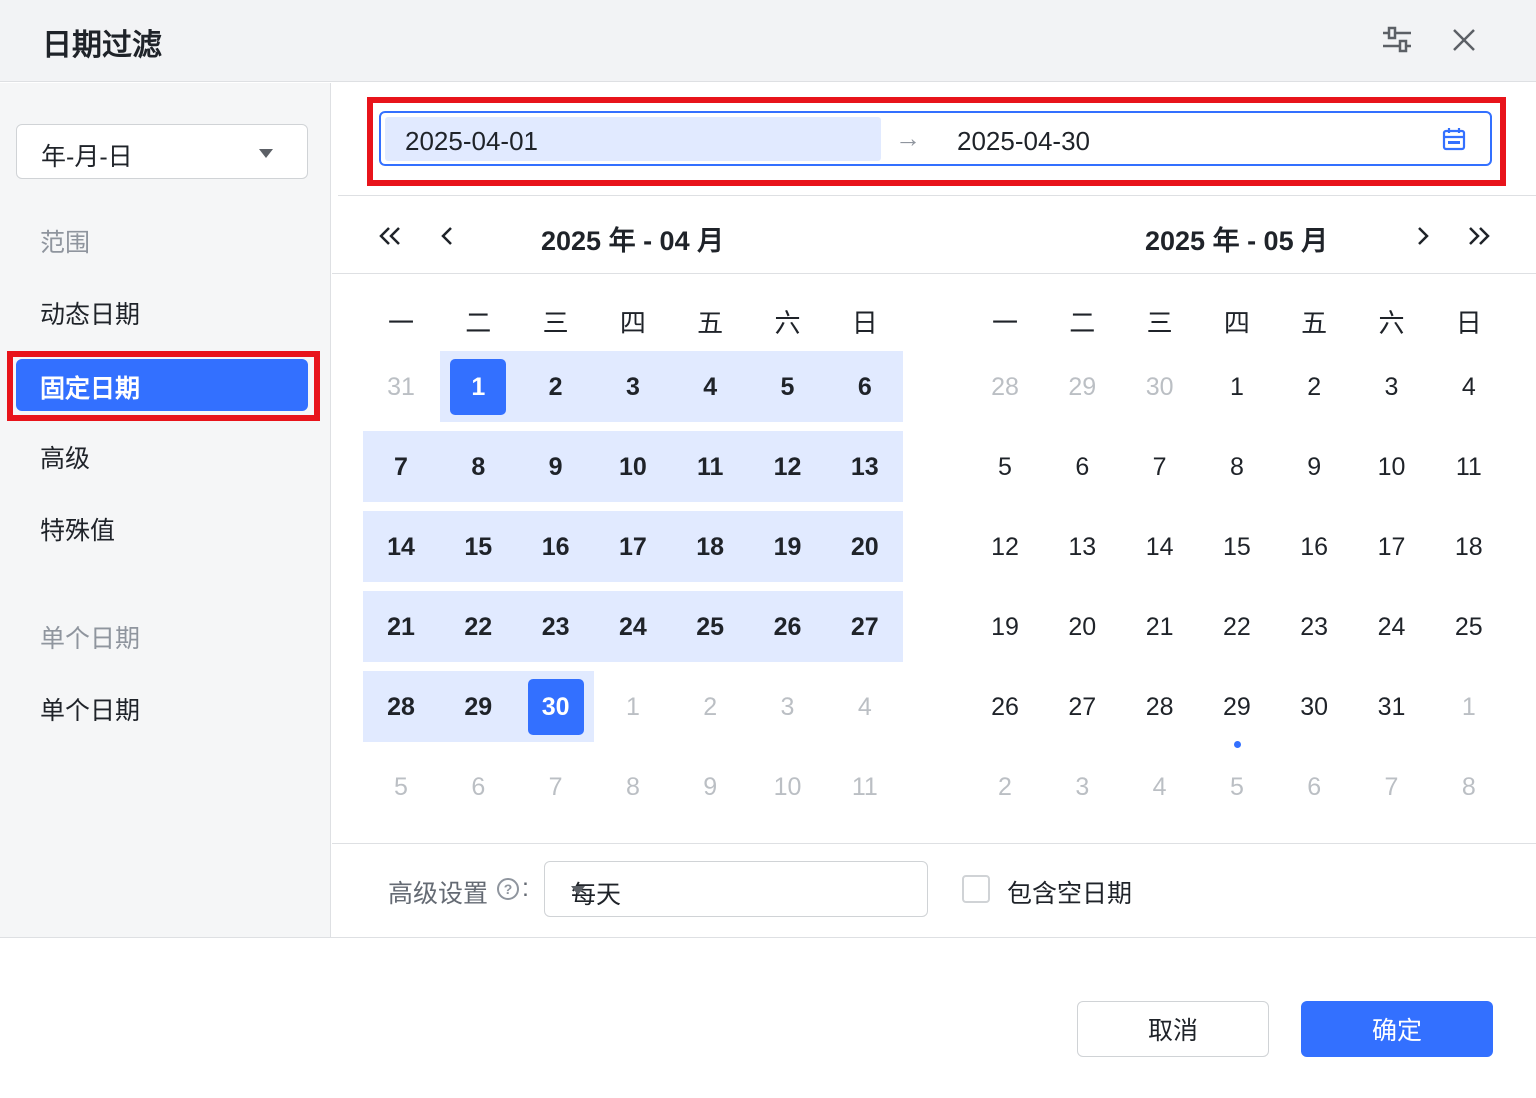 The image size is (1536, 1098). Describe the element at coordinates (736, 889) in the screenshot. I see `frequency-select: 每天` at that location.